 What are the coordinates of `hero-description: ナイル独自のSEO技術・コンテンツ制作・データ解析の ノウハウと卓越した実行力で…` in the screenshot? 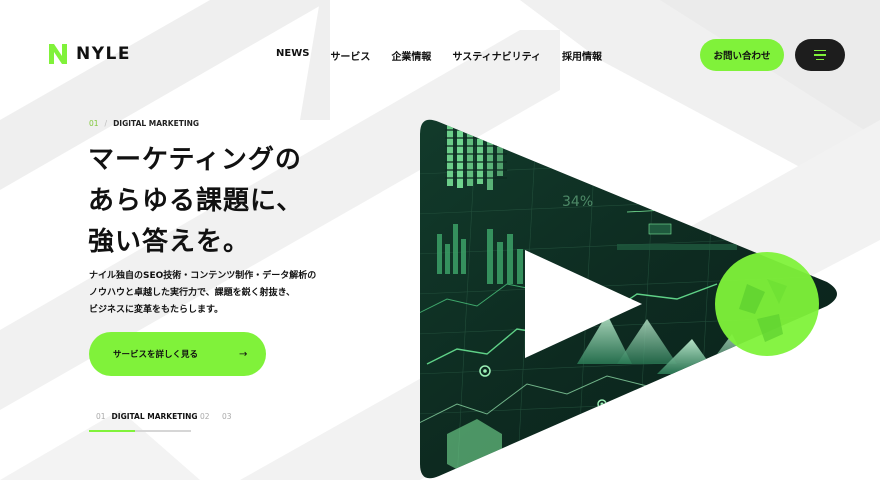 It's located at (202, 293).